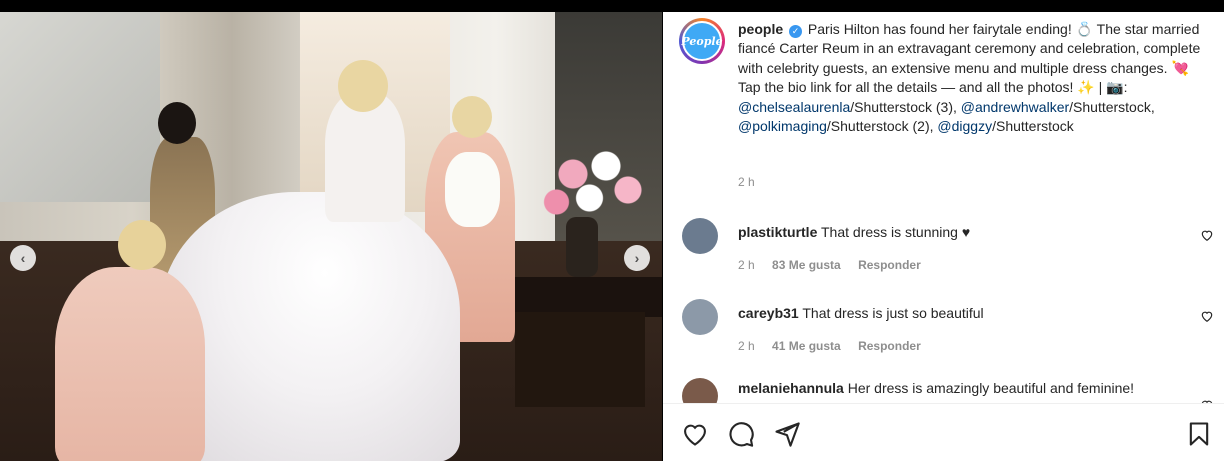  Describe the element at coordinates (896, 232) in the screenshot. I see `comment-body: That dress is stunning ♥` at that location.